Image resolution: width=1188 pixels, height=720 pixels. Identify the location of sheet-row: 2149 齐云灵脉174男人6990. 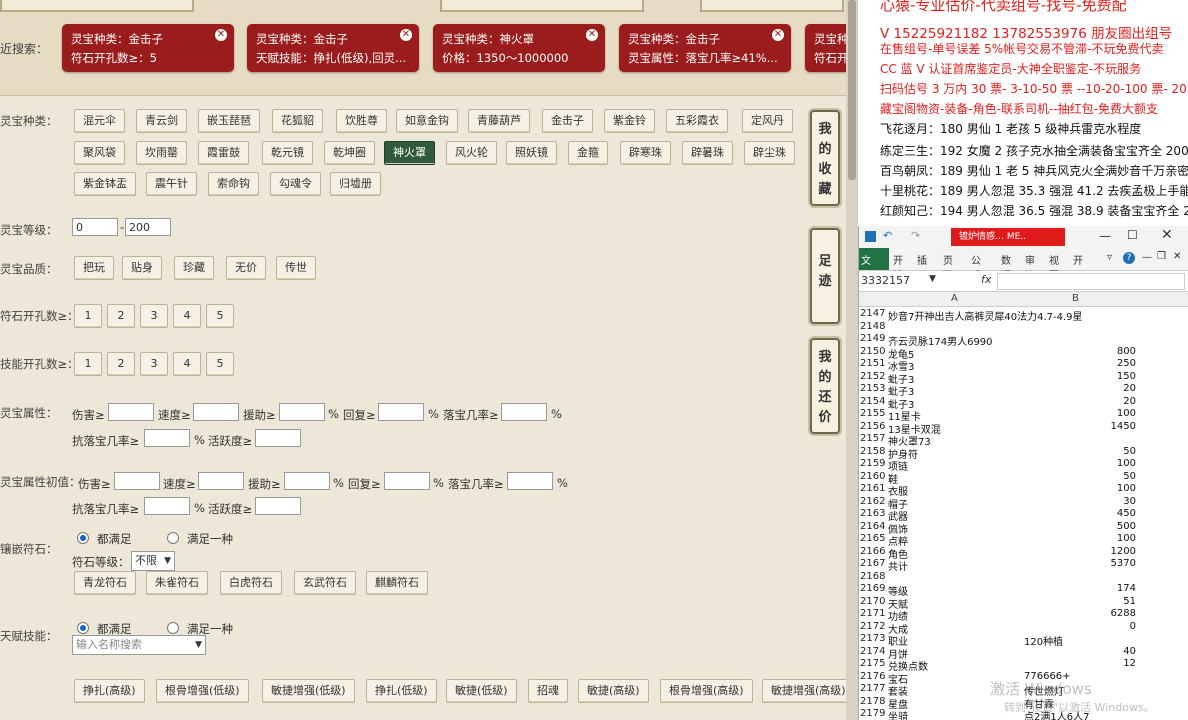
(1023, 340).